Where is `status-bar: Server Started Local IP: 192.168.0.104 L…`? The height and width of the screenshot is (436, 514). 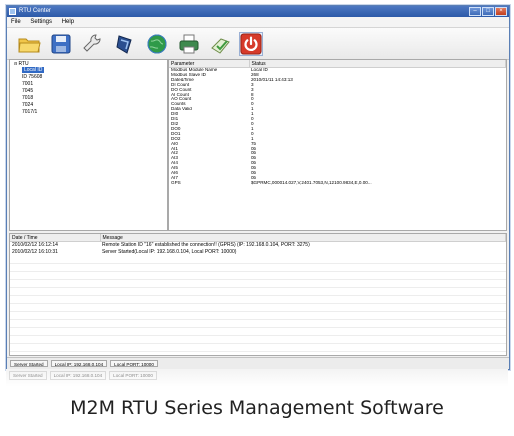 status-bar: Server Started Local IP: 192.168.0.104 L… is located at coordinates (258, 363).